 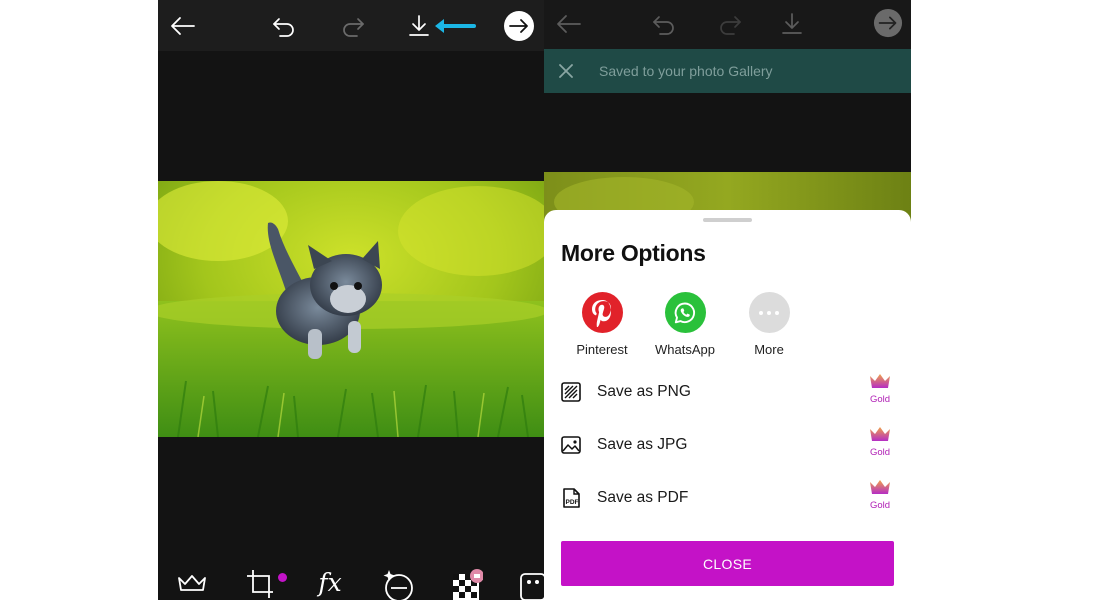 I want to click on highlight-arrow, so click(x=454, y=28).